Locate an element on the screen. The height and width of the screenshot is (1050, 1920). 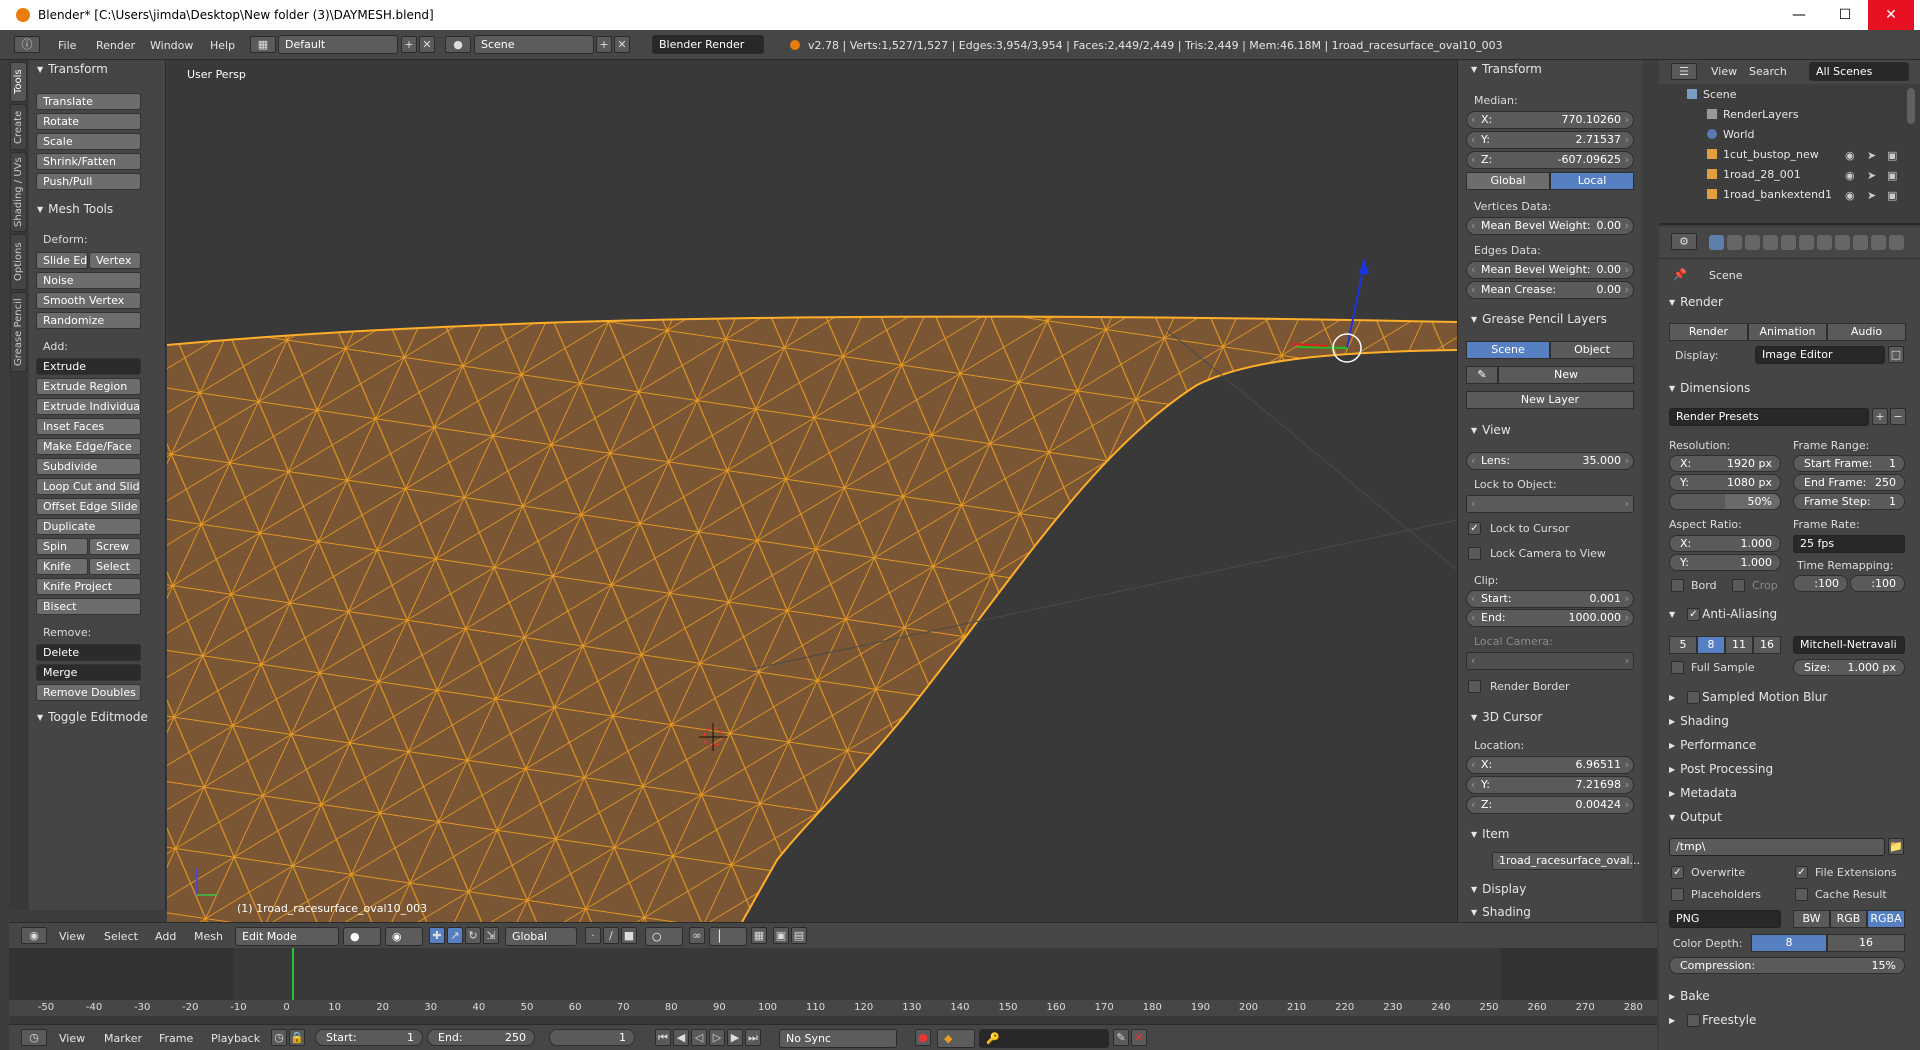
render-border-checkbox is located at coordinates (1474, 686).